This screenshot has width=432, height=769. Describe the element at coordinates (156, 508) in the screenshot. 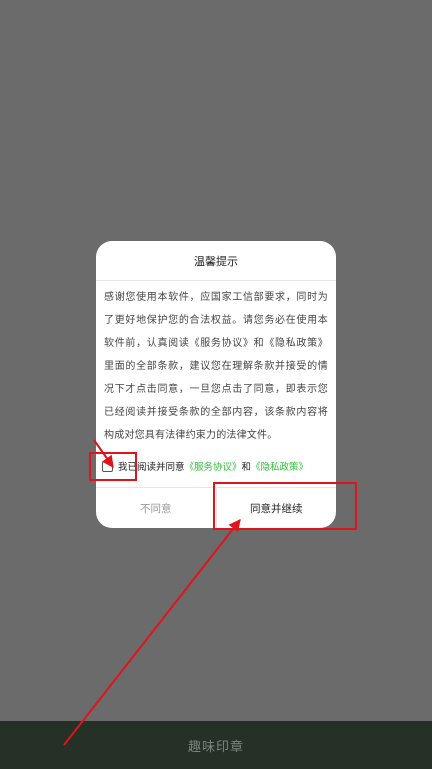

I see `disagree-button: 不同意` at that location.